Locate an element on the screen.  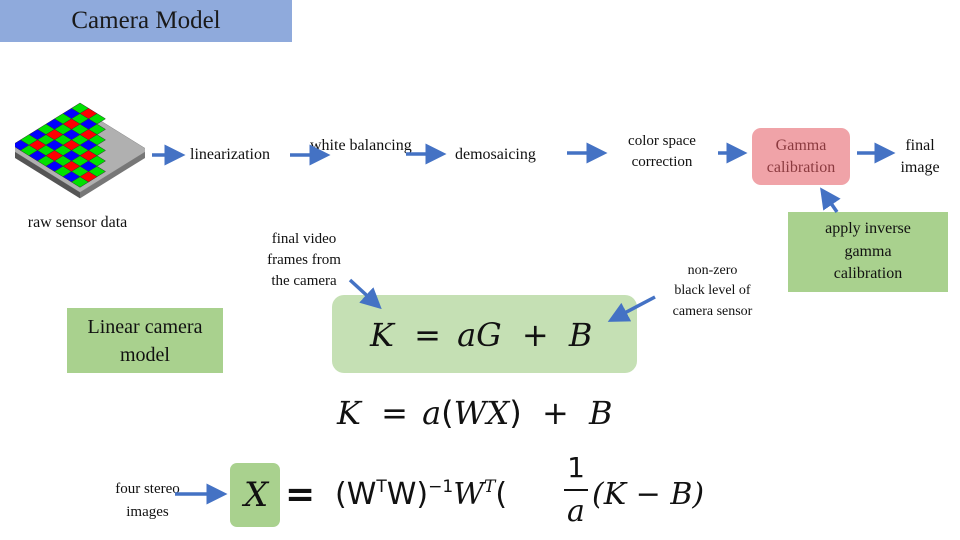
final-video-frames-annotation: final video frames from the camera is located at coordinates (304, 260).